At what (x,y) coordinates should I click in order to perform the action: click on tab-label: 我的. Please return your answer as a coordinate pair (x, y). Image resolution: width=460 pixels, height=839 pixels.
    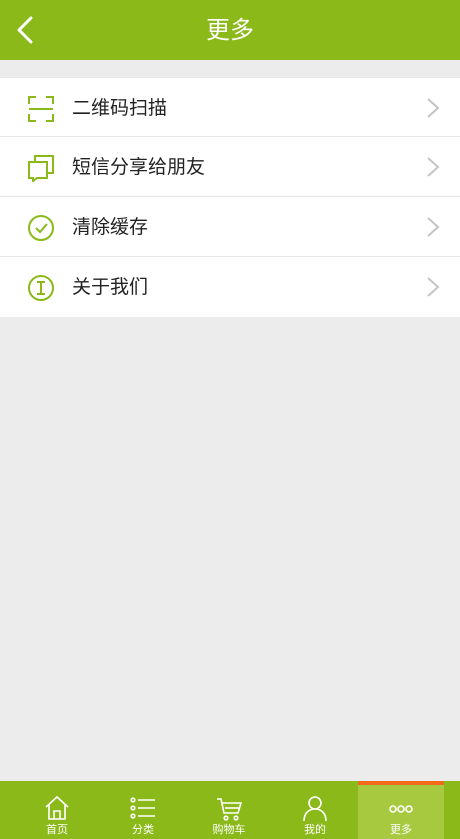
    Looking at the image, I should click on (315, 829).